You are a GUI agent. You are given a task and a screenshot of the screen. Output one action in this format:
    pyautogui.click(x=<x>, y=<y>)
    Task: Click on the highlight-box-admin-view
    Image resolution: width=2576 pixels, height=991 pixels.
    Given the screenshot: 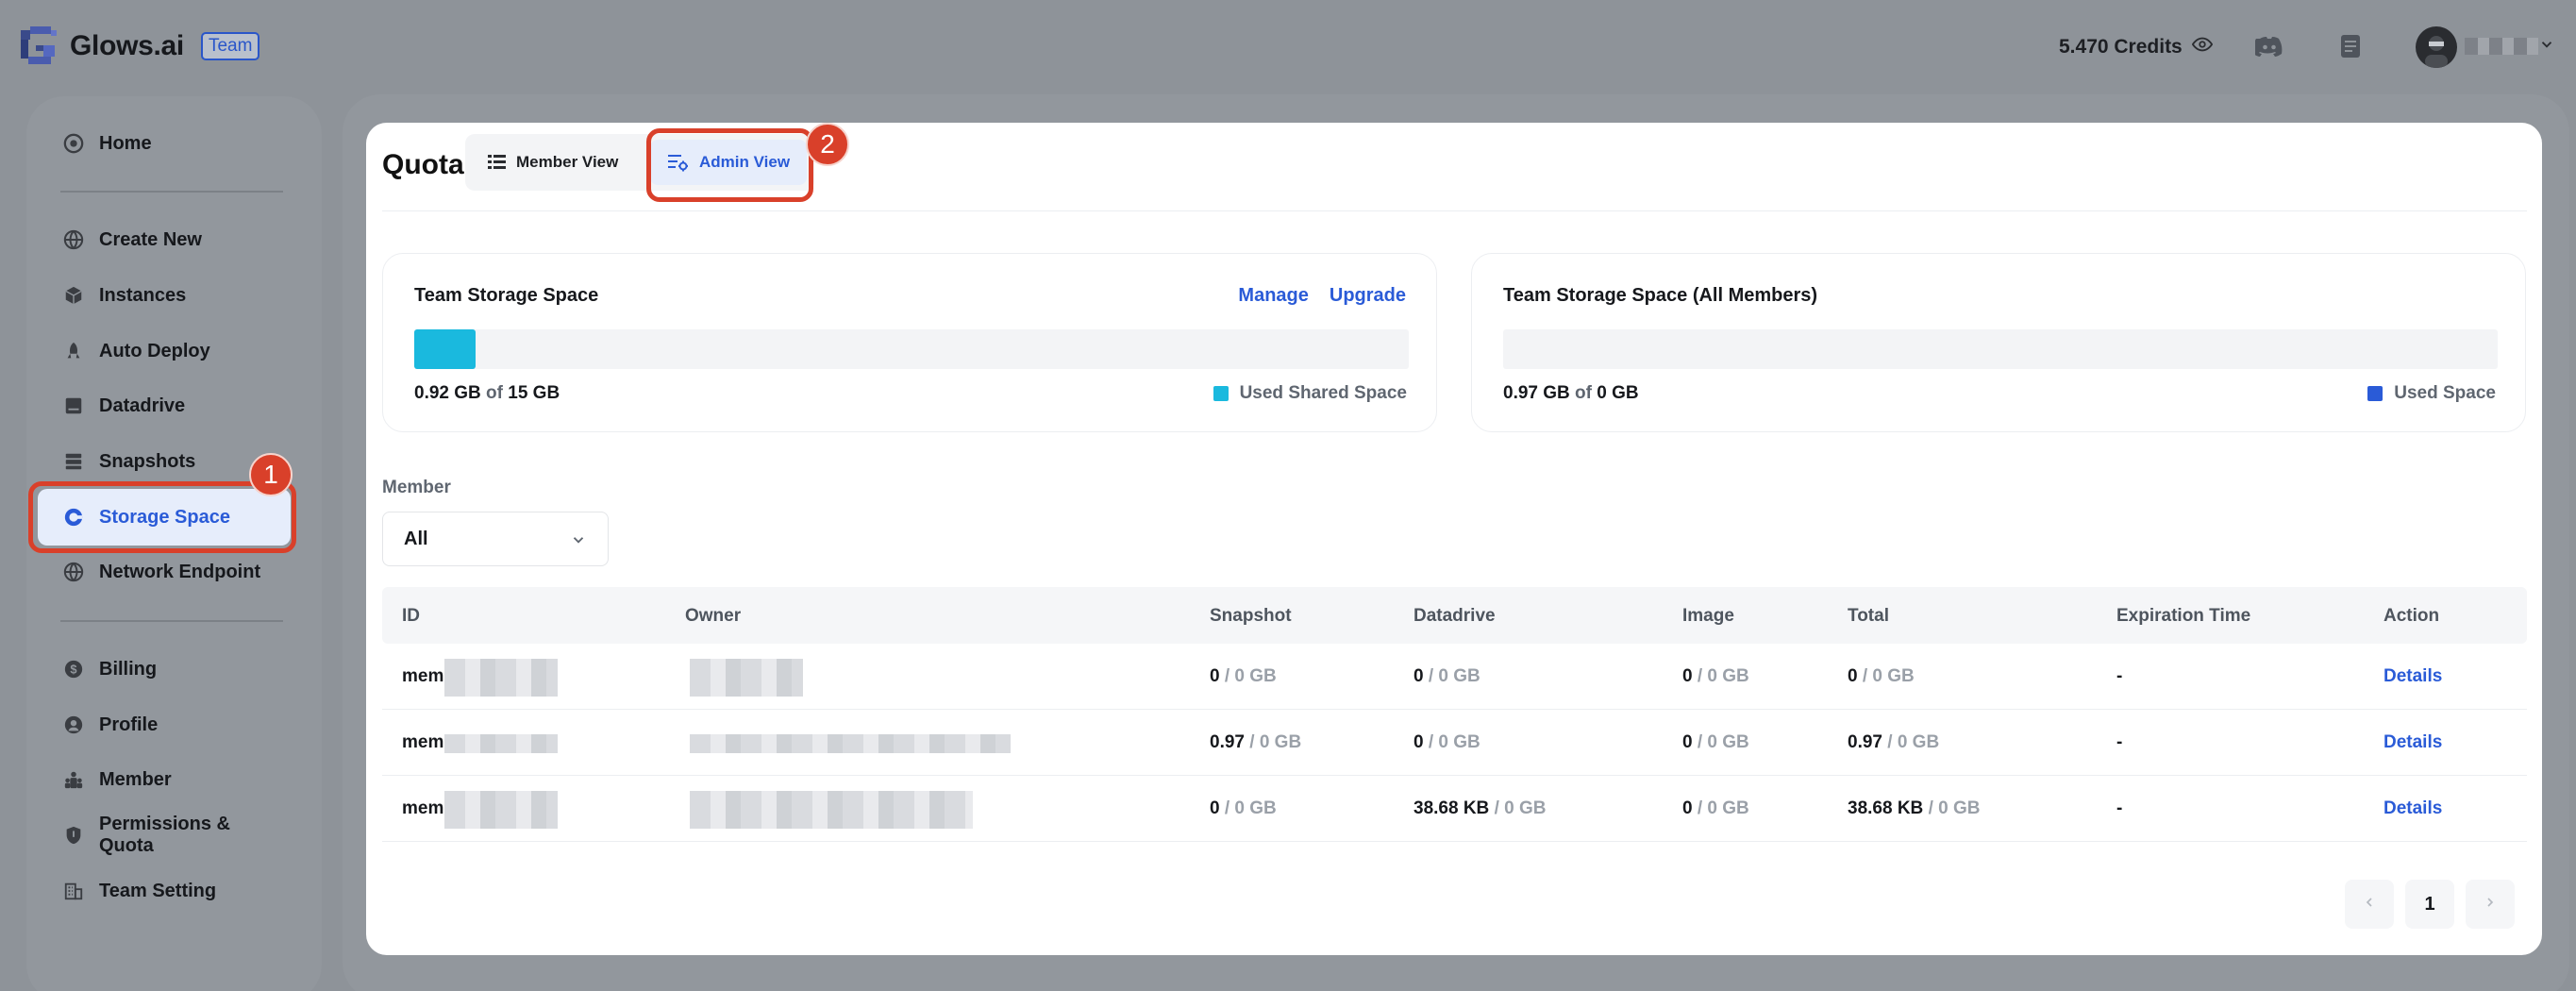 What is the action you would take?
    pyautogui.click(x=729, y=165)
    